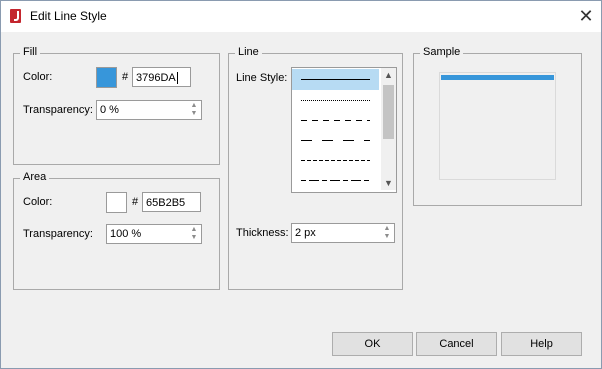  I want to click on line-legend: Line, so click(248, 52).